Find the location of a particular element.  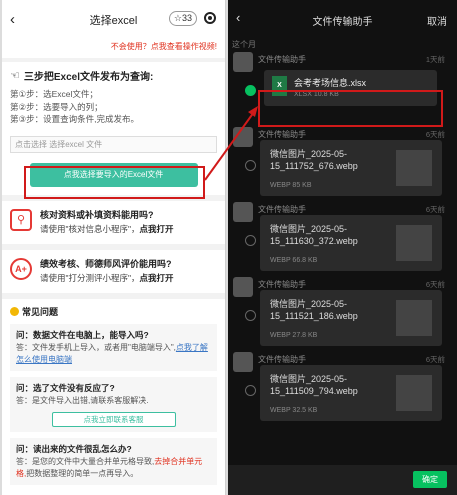

file-picker-field: 点击选择 选择excel 文件 is located at coordinates (113, 144).